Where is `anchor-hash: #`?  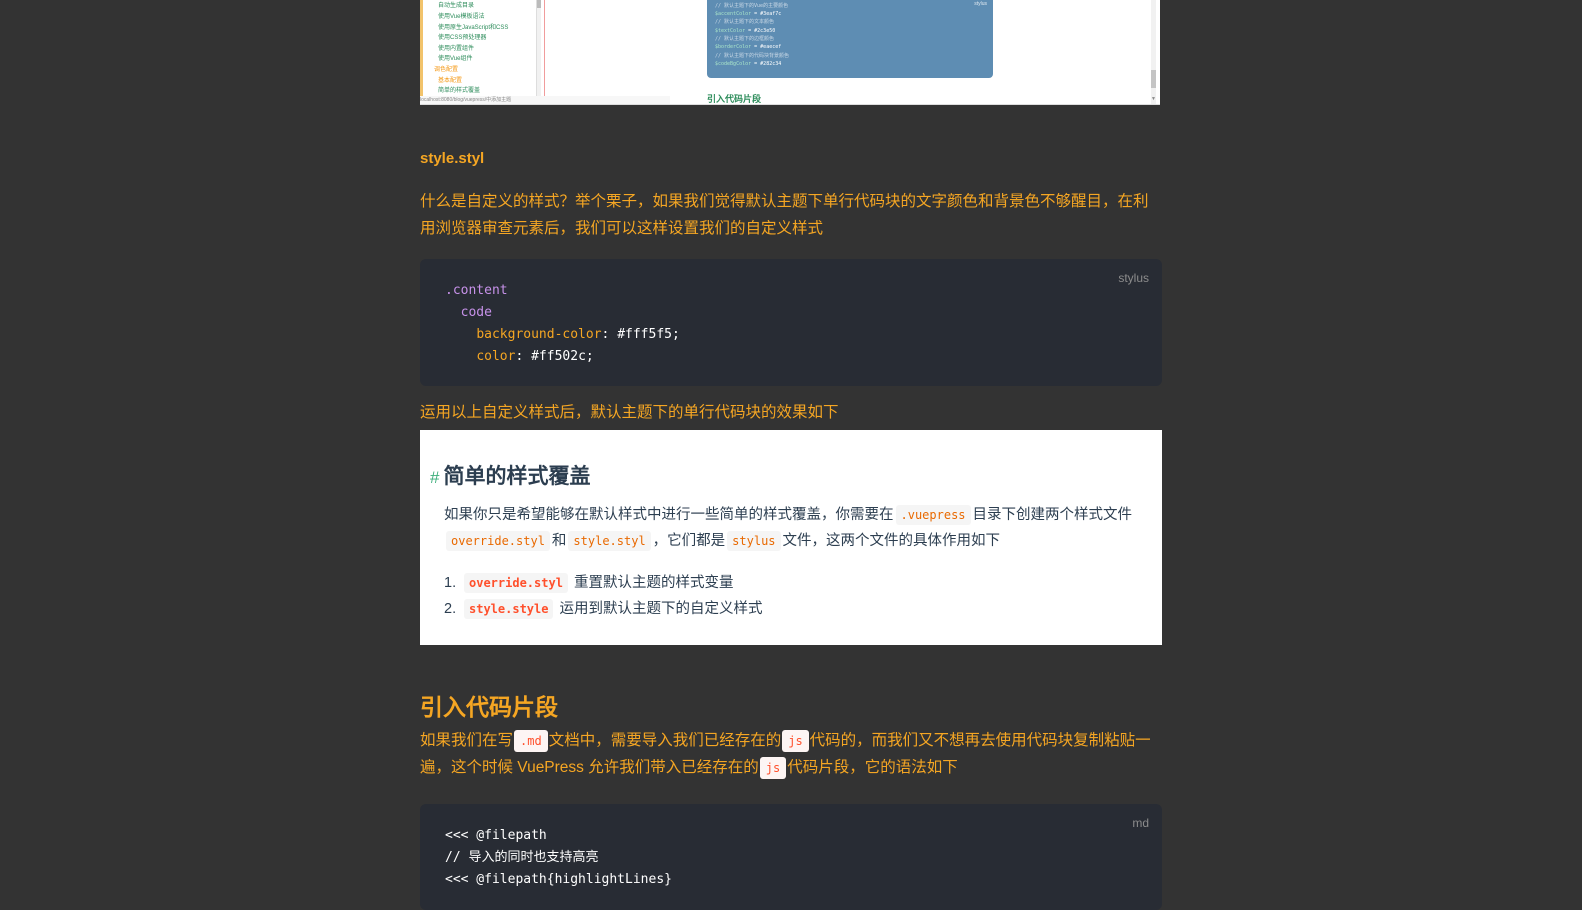
anchor-hash: # is located at coordinates (435, 477).